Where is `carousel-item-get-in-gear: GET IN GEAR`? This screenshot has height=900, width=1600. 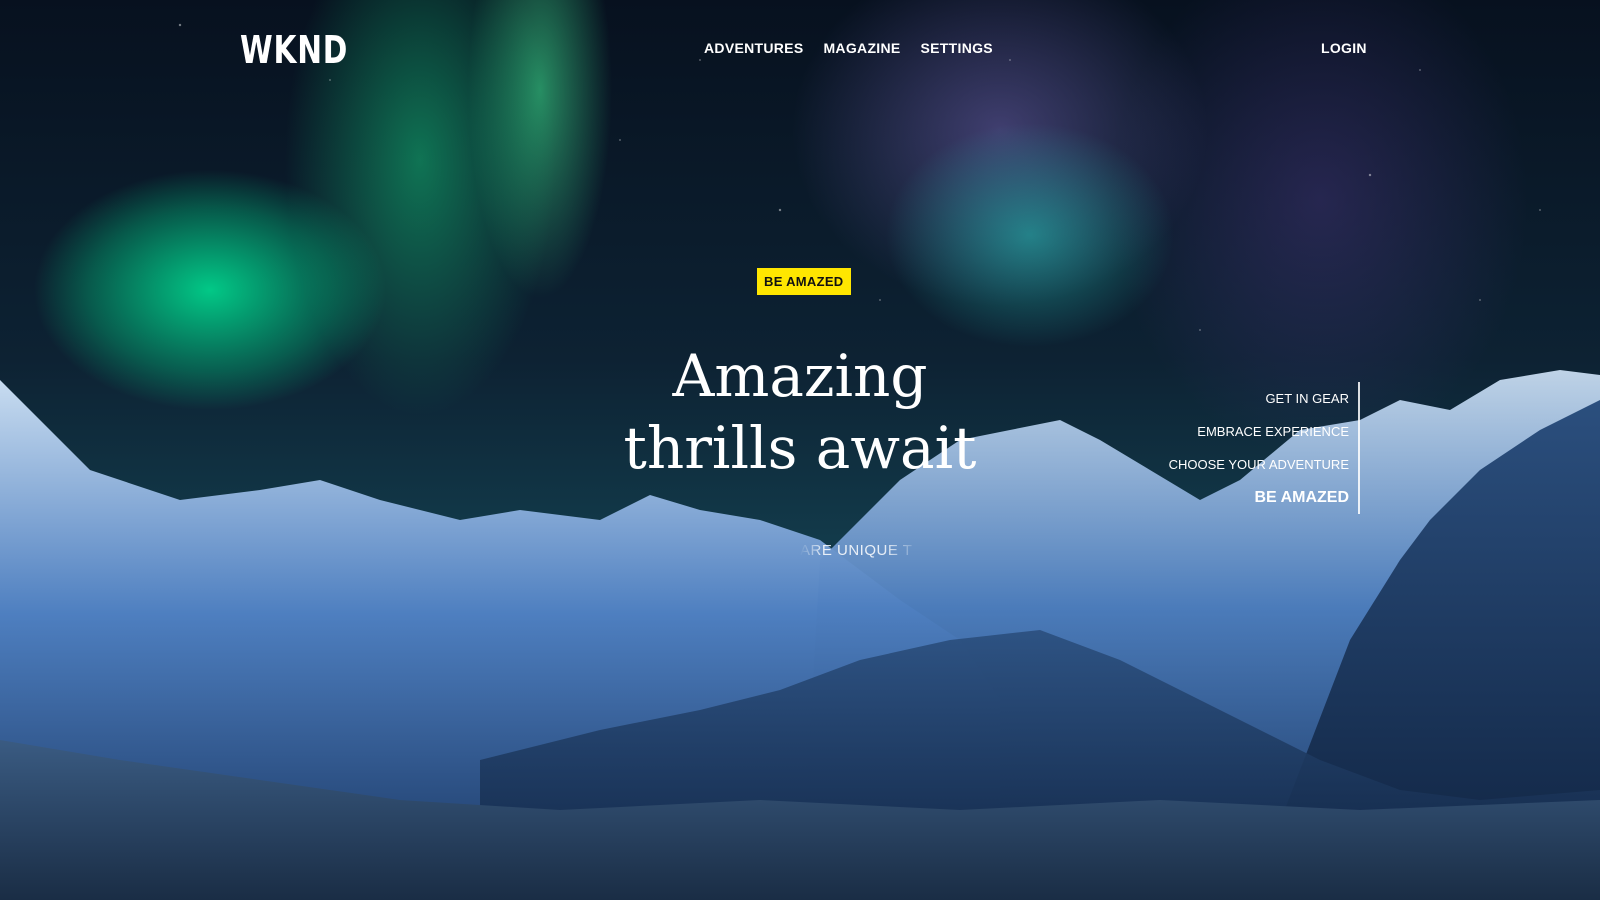
carousel-item-get-in-gear: GET IN GEAR is located at coordinates (1312, 398).